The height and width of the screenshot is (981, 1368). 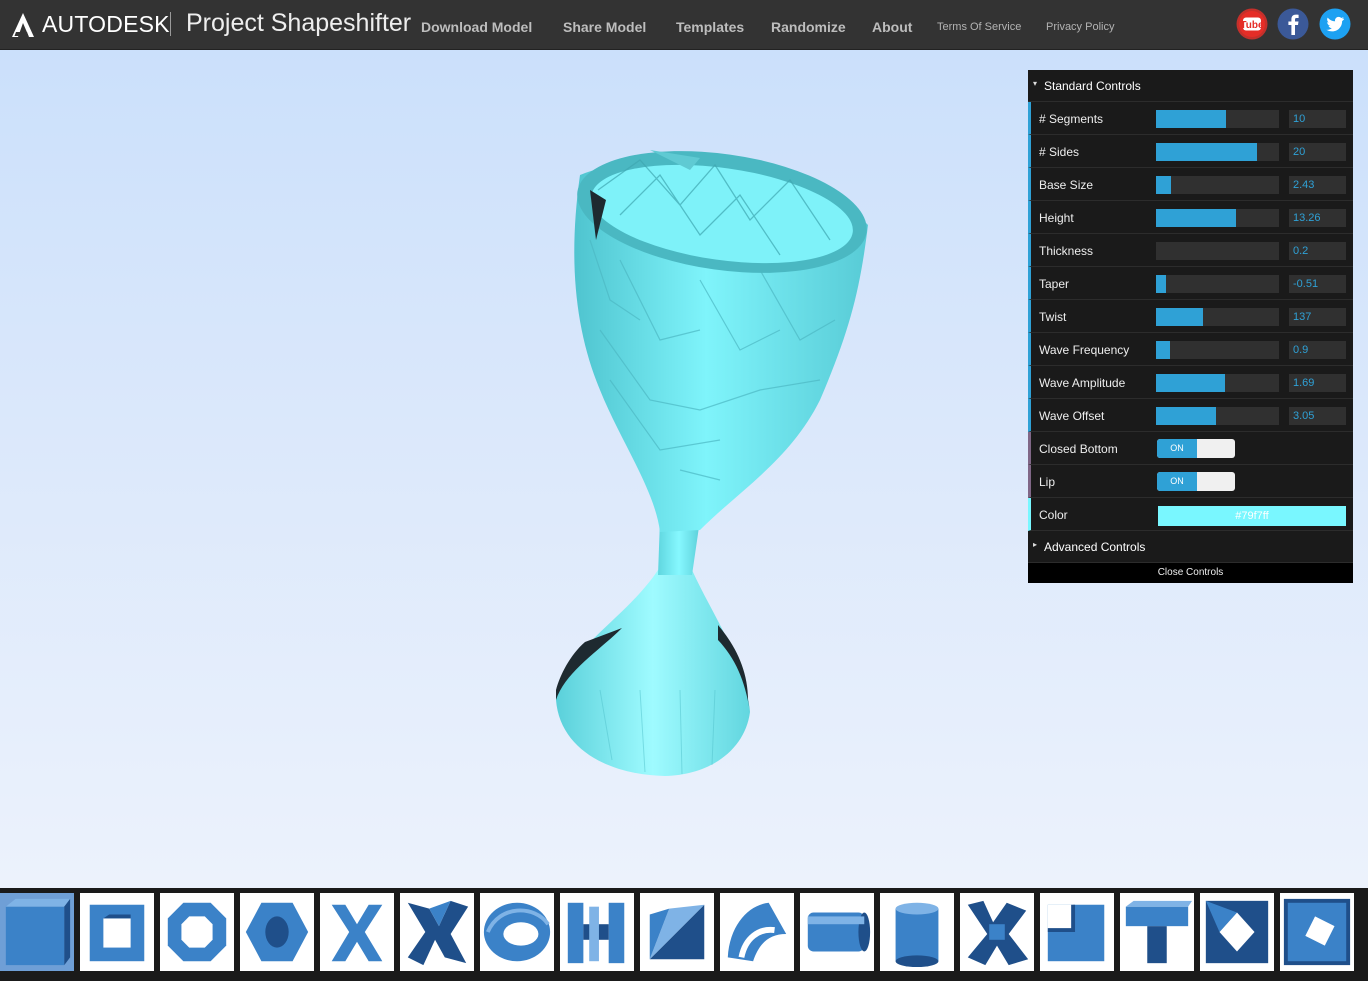 What do you see at coordinates (1317, 350) in the screenshot?
I see `wave-frequency-value-field: 0.9` at bounding box center [1317, 350].